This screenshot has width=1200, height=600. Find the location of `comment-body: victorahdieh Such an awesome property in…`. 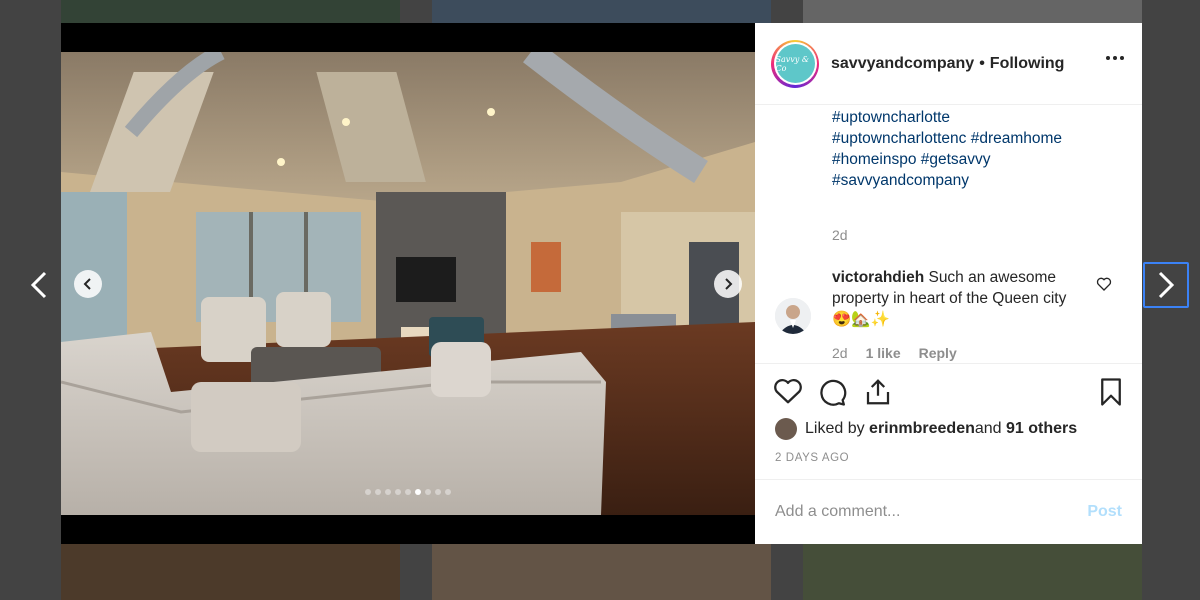

comment-body: victorahdieh Such an awesome property in… is located at coordinates (960, 298).